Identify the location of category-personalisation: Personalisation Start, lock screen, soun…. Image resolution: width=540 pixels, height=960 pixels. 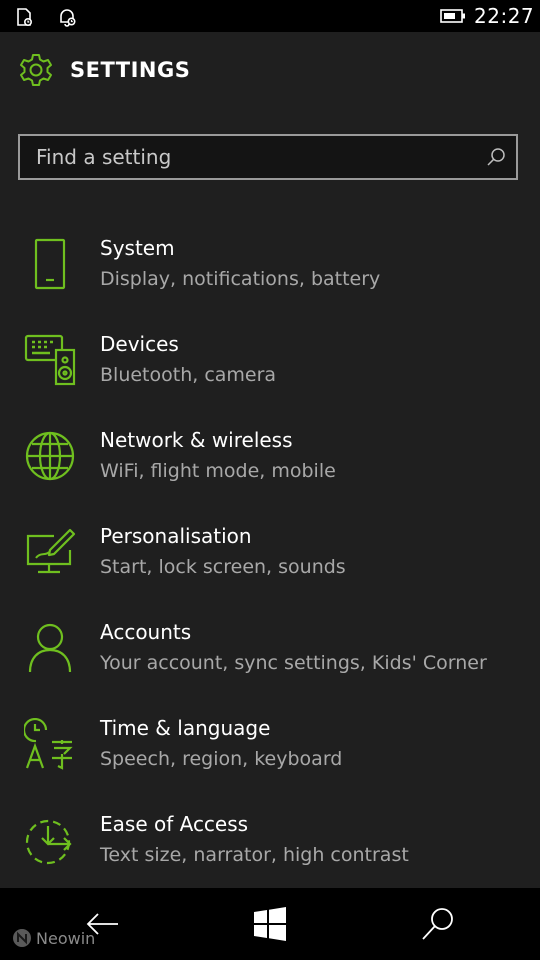
(270, 566).